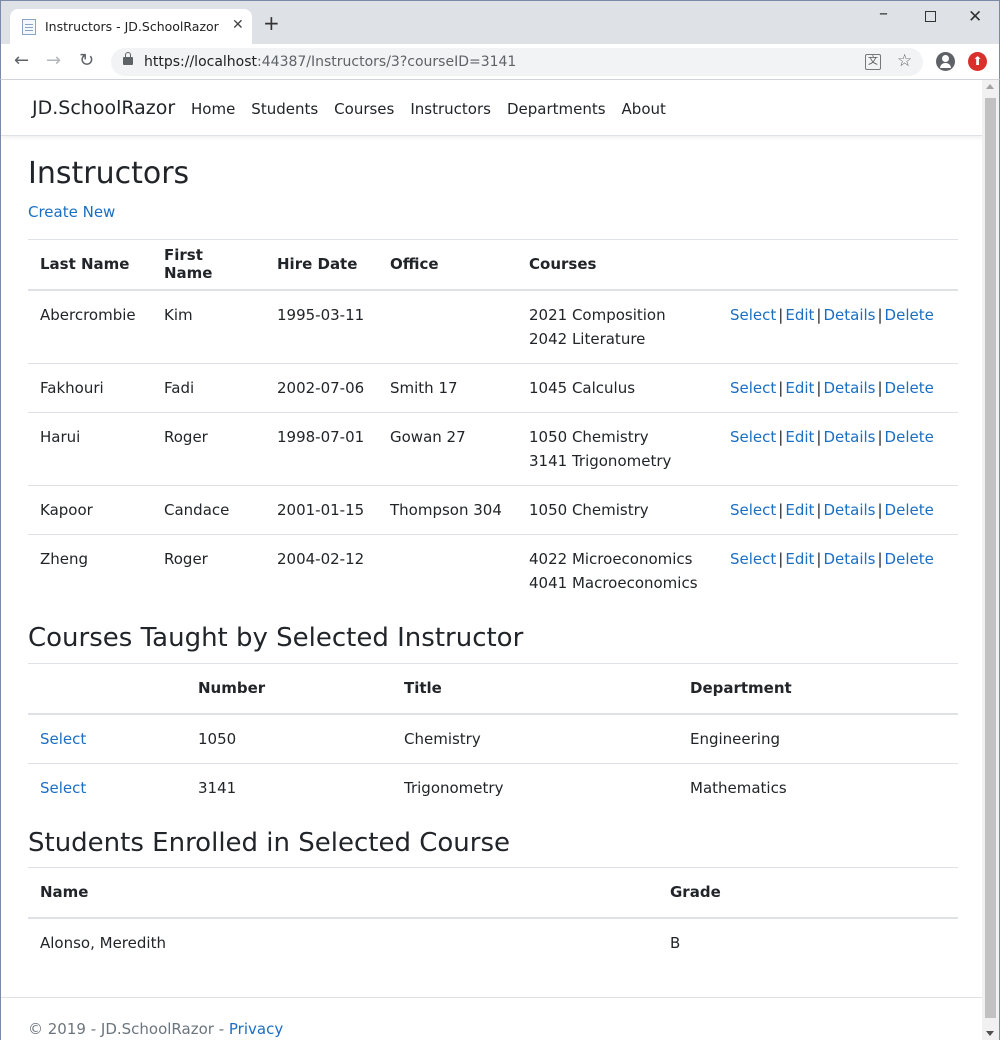  Describe the element at coordinates (990, 86) in the screenshot. I see `scroll-up-icon` at that location.